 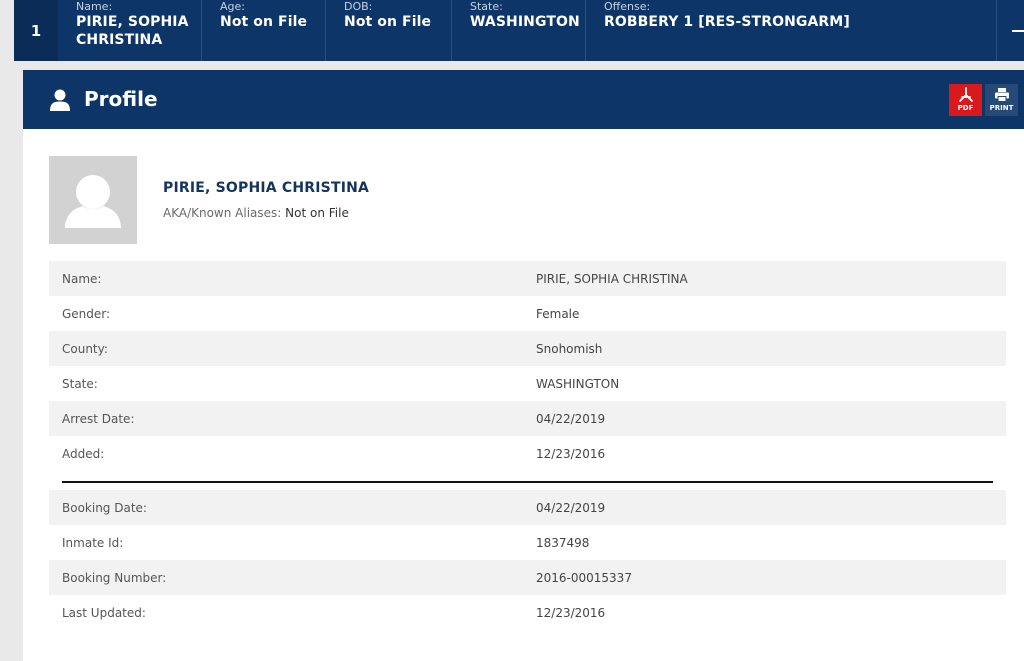 What do you see at coordinates (94, 6) in the screenshot?
I see `summary-name-label: Name:` at bounding box center [94, 6].